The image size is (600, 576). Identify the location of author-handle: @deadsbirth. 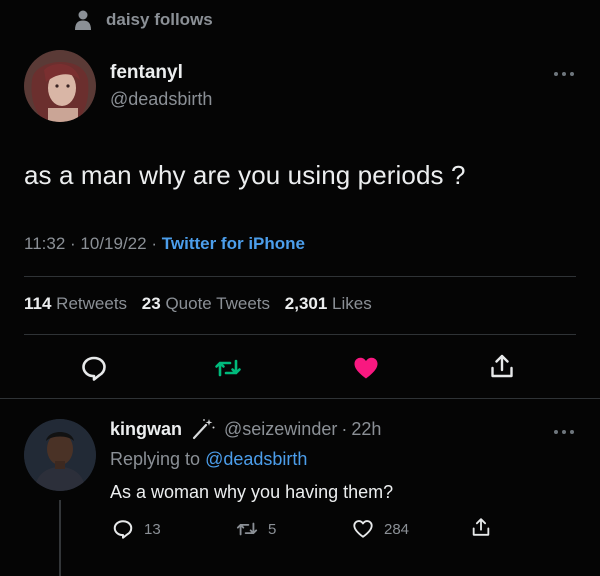
(161, 99).